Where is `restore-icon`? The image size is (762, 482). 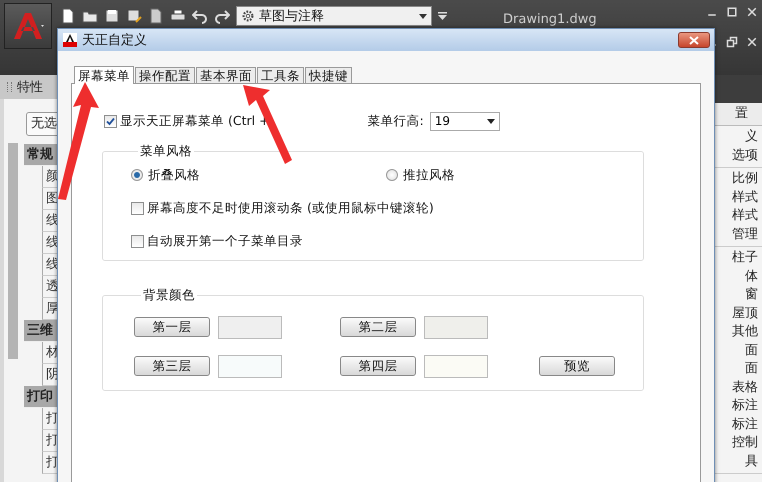 restore-icon is located at coordinates (732, 42).